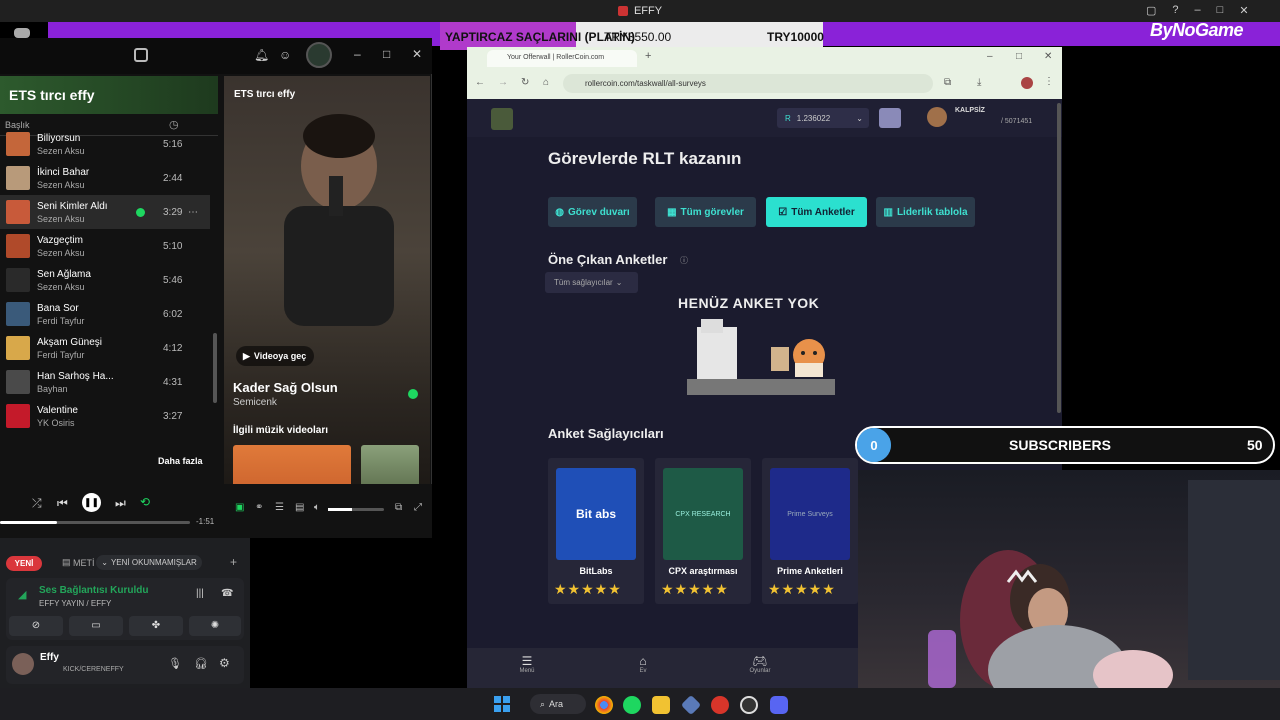 The height and width of the screenshot is (720, 1280). What do you see at coordinates (705, 212) in the screenshot?
I see `tab-all-tasks: ▦ Tüm görevler` at bounding box center [705, 212].